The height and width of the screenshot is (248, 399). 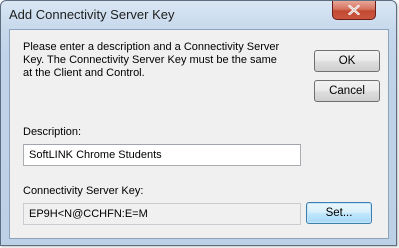 I want to click on title-bar: Add Connectivity Server Key, so click(x=198, y=15).